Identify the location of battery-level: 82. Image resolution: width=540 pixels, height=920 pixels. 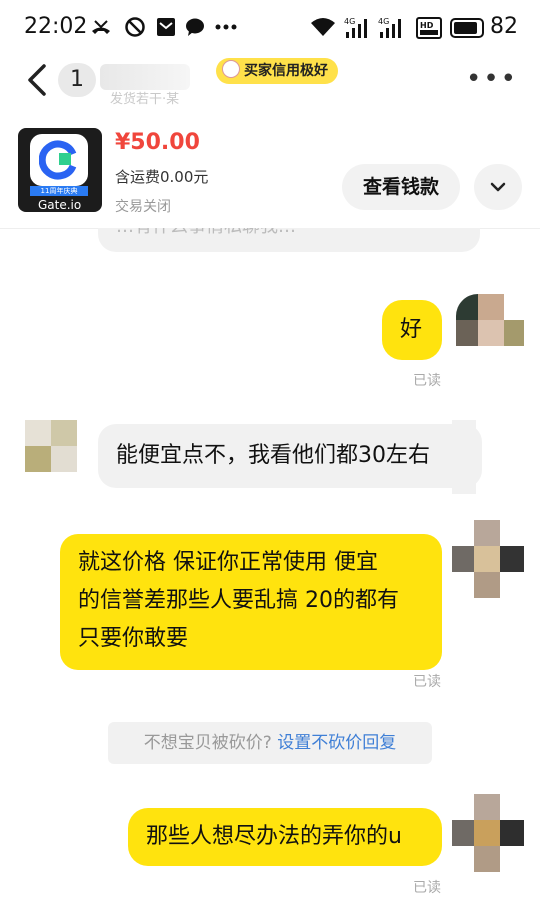
(504, 26).